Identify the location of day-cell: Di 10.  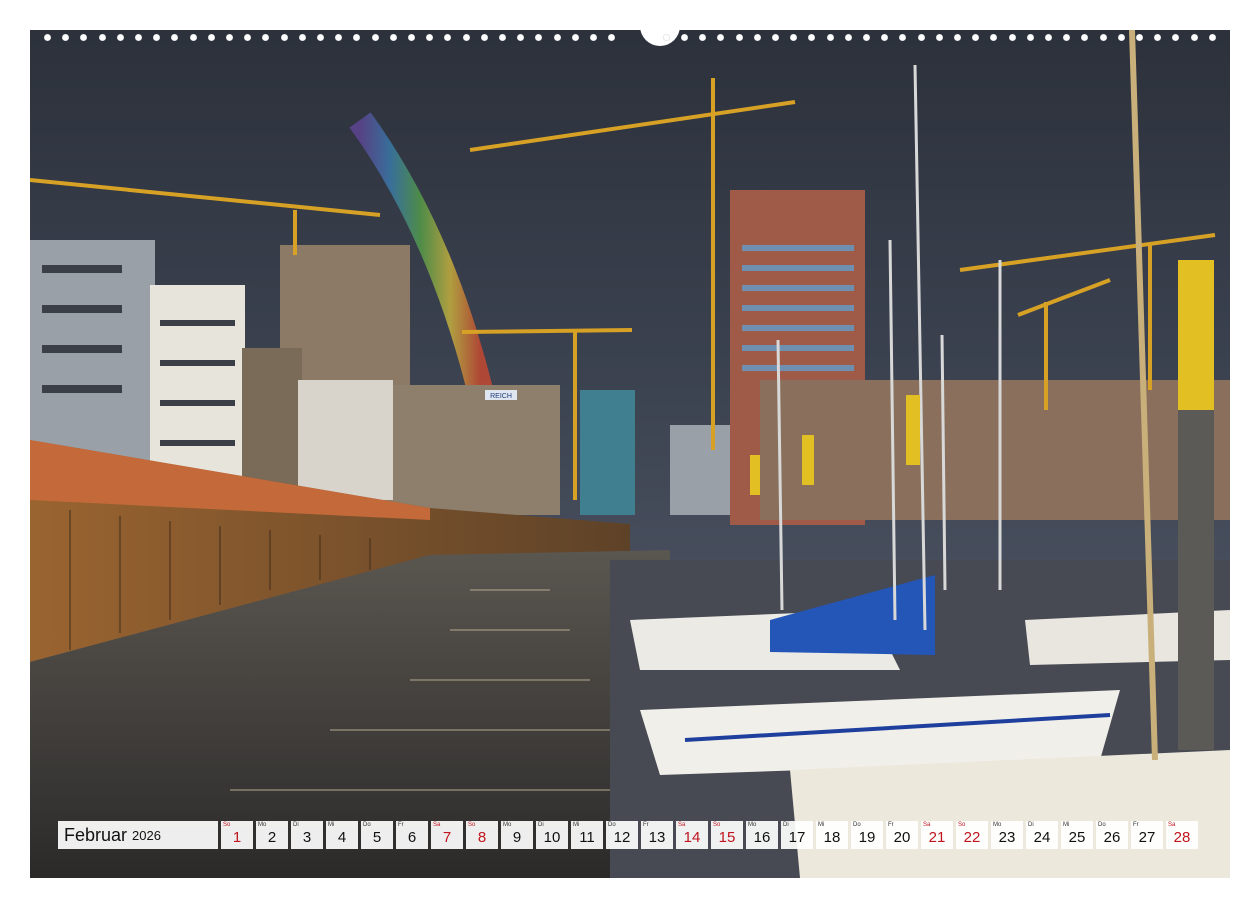
(552, 835).